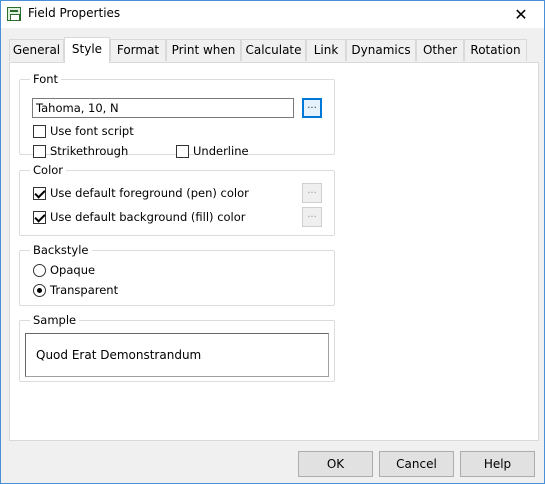 The height and width of the screenshot is (484, 545). Describe the element at coordinates (381, 50) in the screenshot. I see `tab-dynamics: Dynamics` at that location.